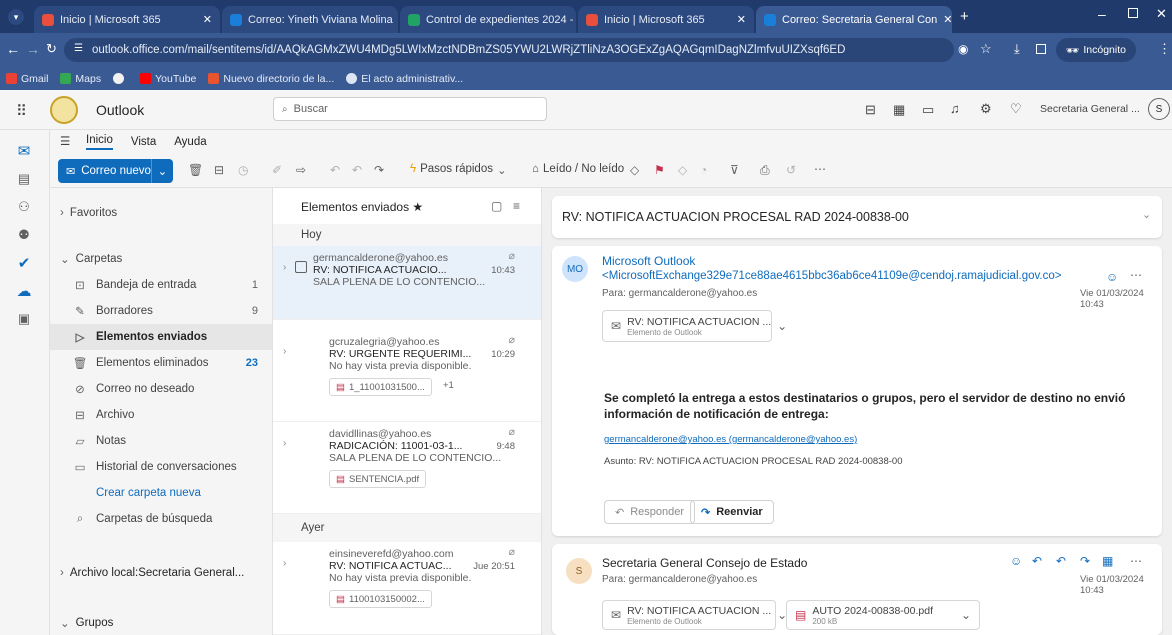  I want to click on favorites-header: › Favoritos, so click(161, 213).